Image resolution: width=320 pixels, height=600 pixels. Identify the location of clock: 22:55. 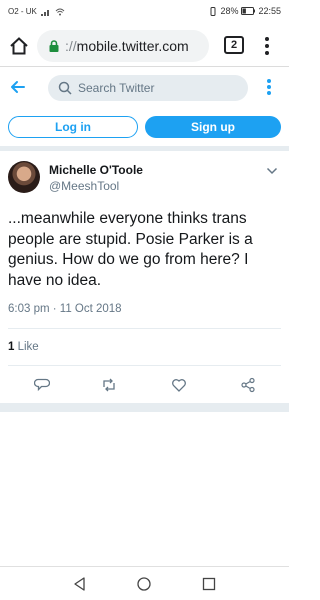
(269, 11).